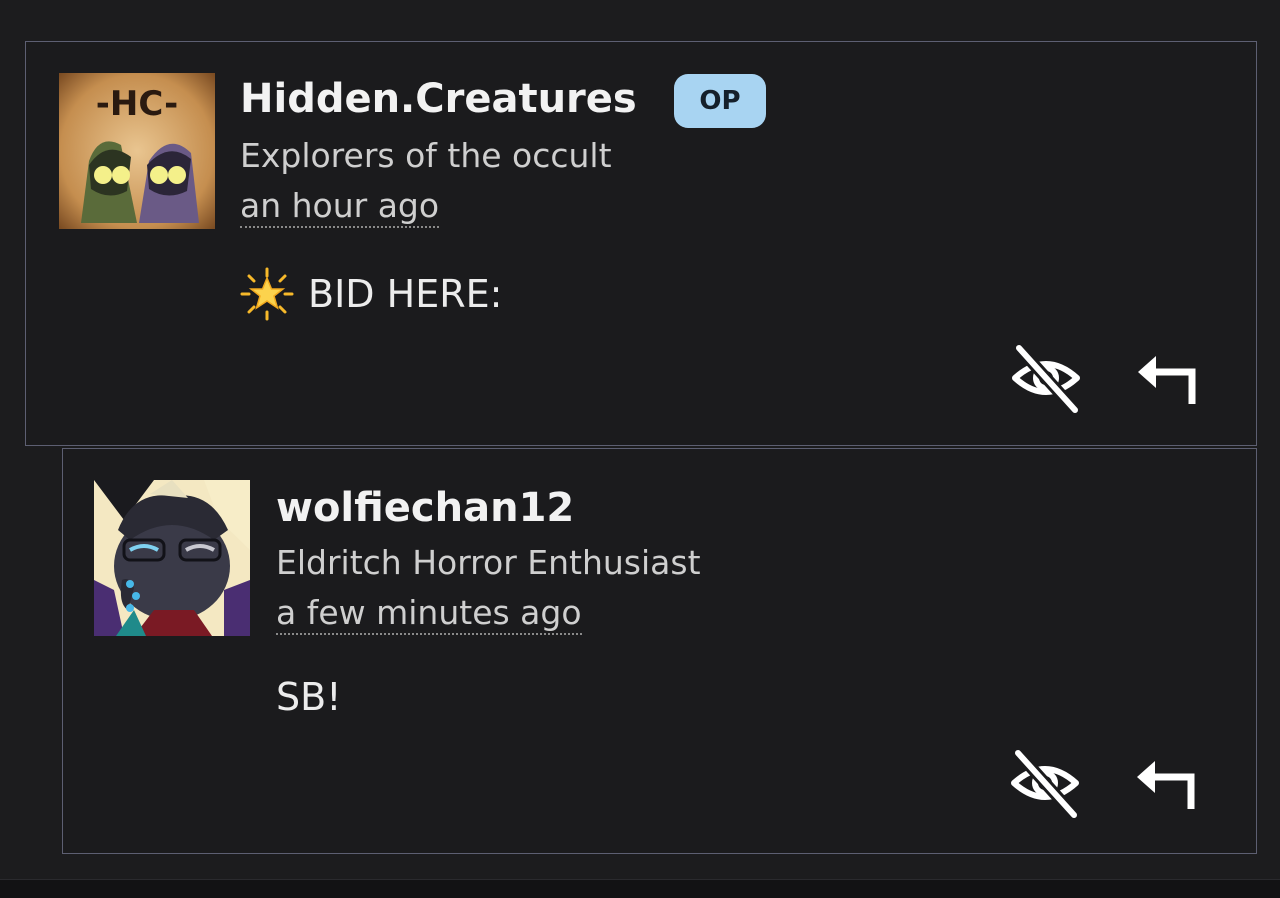 The image size is (1280, 898). What do you see at coordinates (137, 104) in the screenshot?
I see `avatar-logo-text: -HC-` at bounding box center [137, 104].